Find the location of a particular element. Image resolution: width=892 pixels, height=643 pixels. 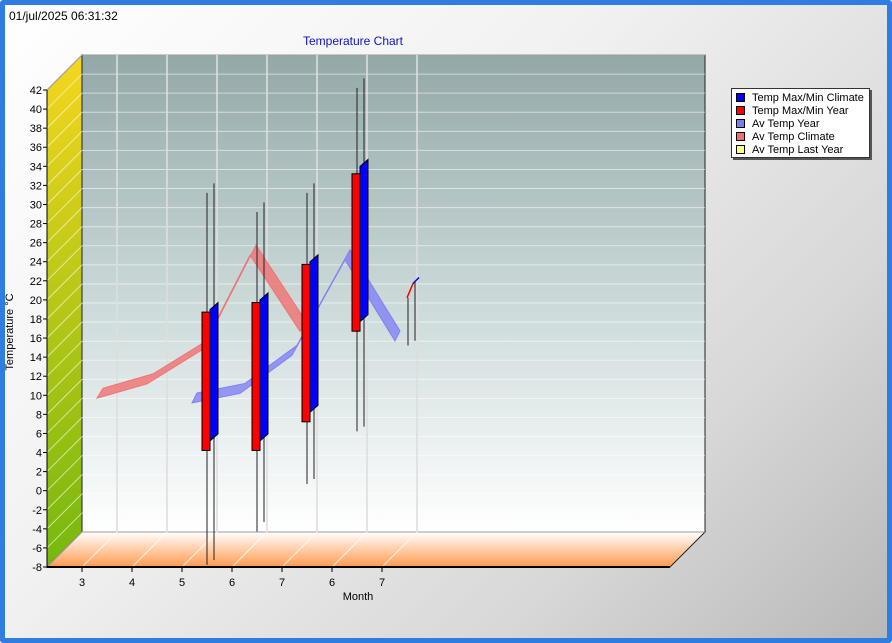

x-tick-label: 4 is located at coordinates (132, 583).